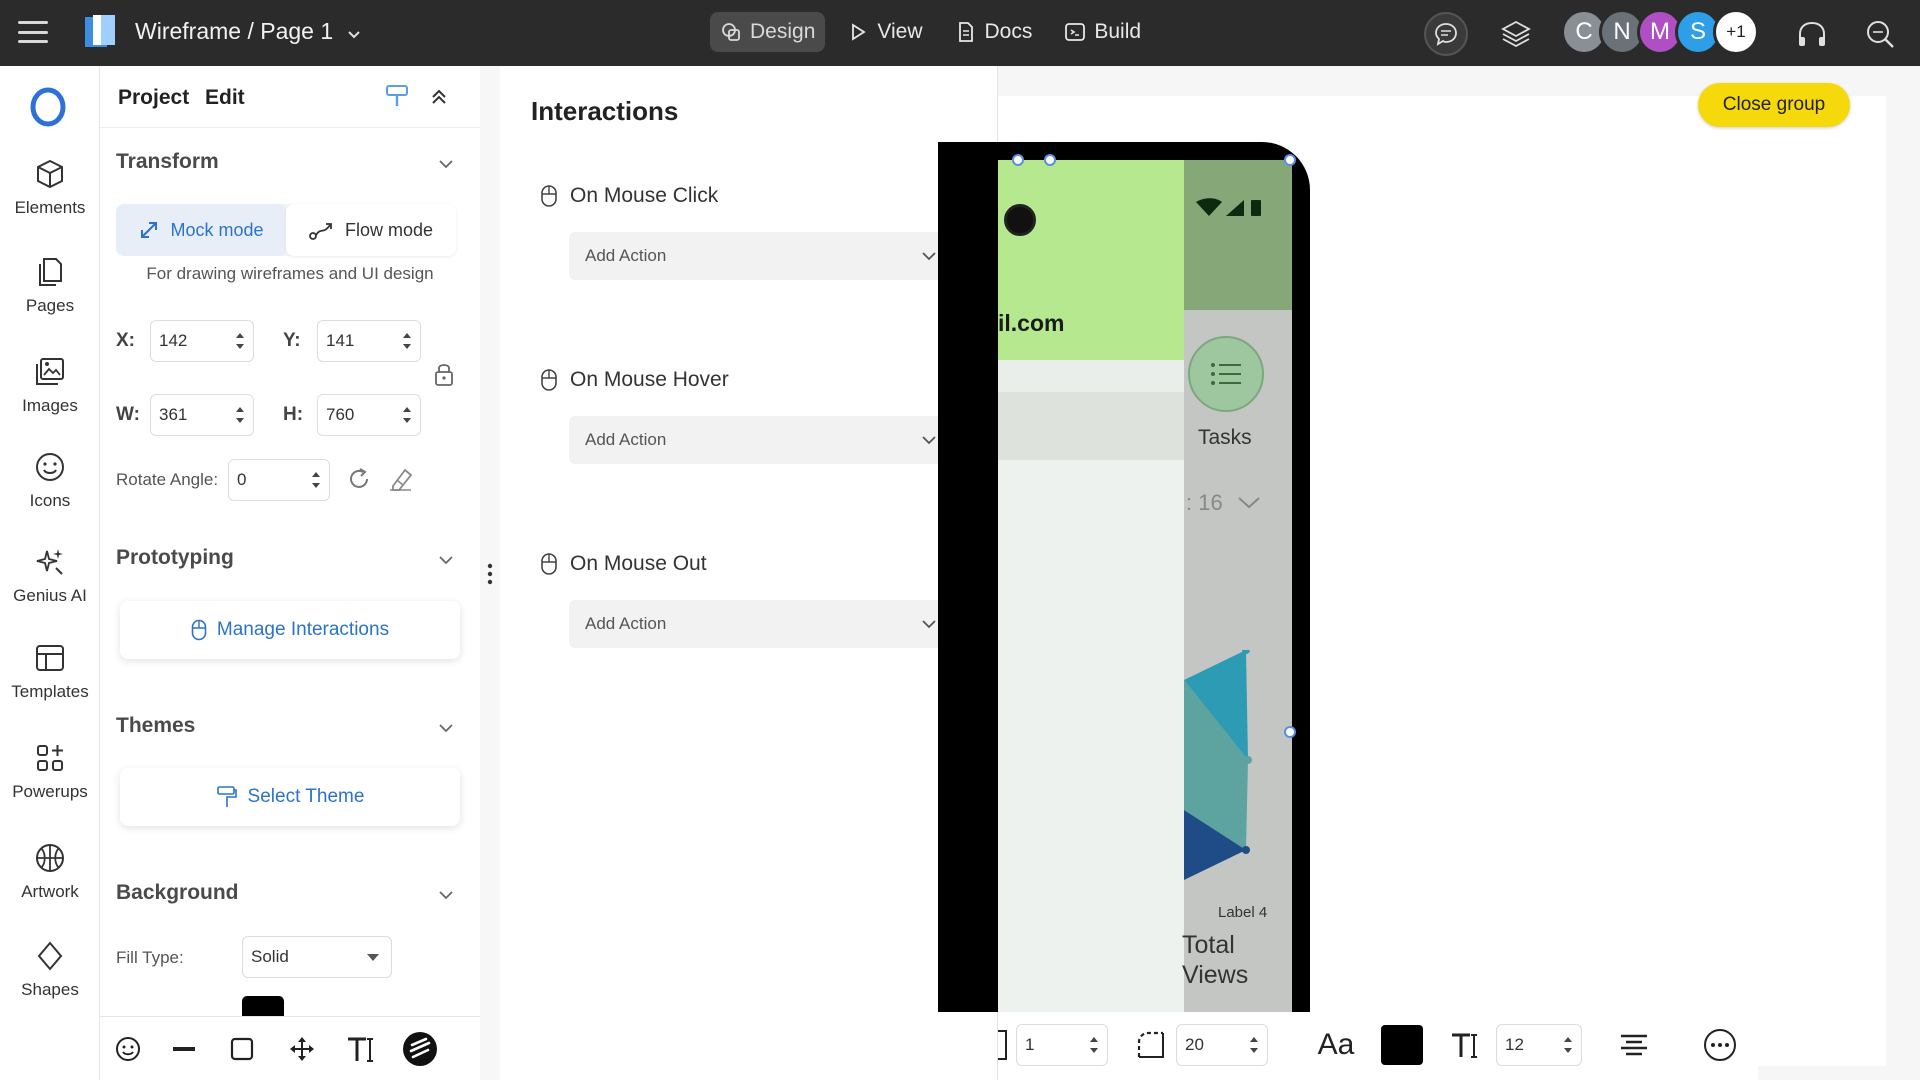  Describe the element at coordinates (1720, 1045) in the screenshot. I see `more-options-button` at that location.